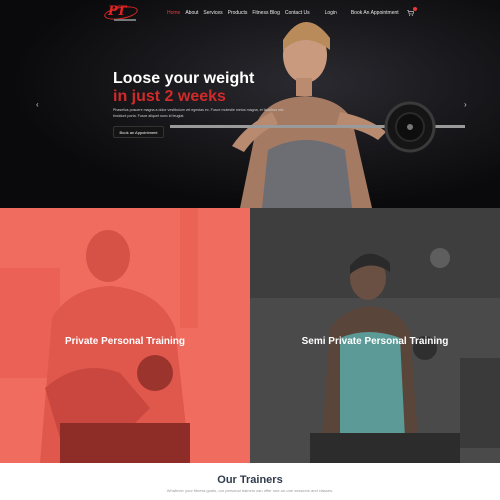  What do you see at coordinates (173, 13) in the screenshot?
I see `nav-item-home: Home` at bounding box center [173, 13].